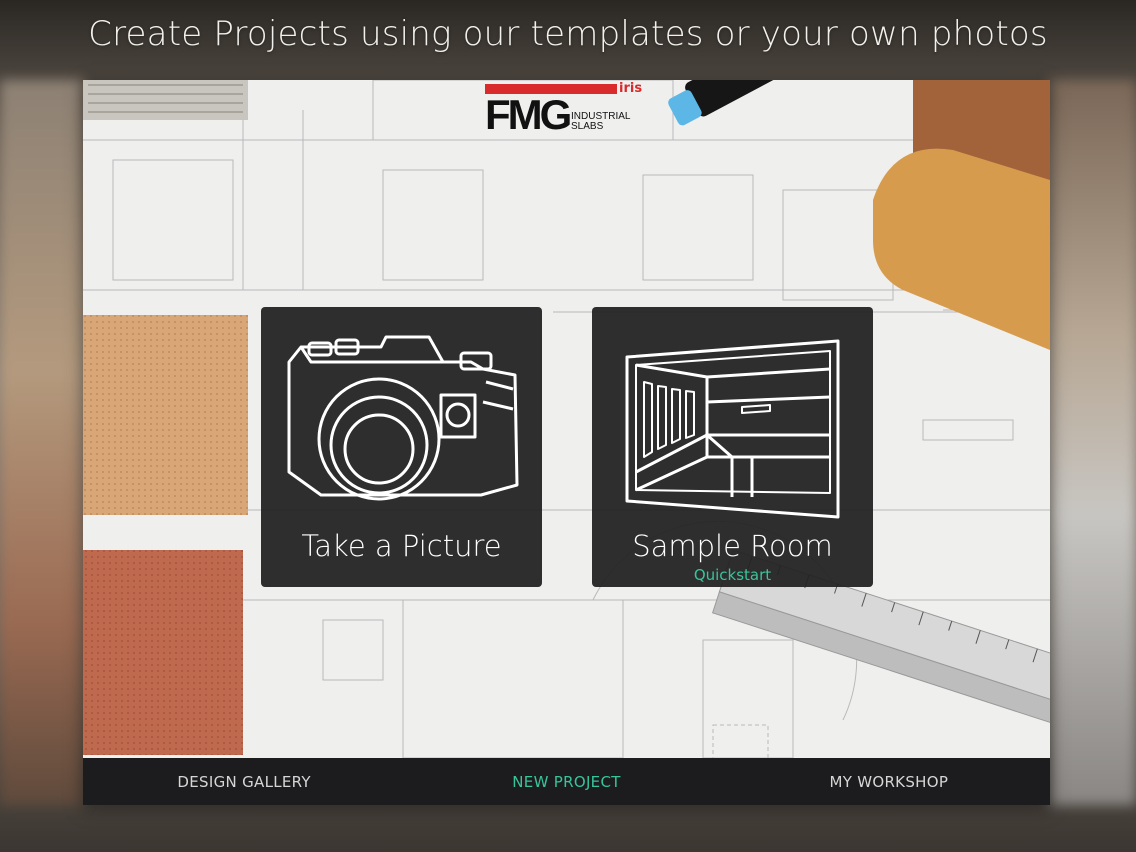  I want to click on logo-subtitle-line2: SLABS, so click(587, 126).